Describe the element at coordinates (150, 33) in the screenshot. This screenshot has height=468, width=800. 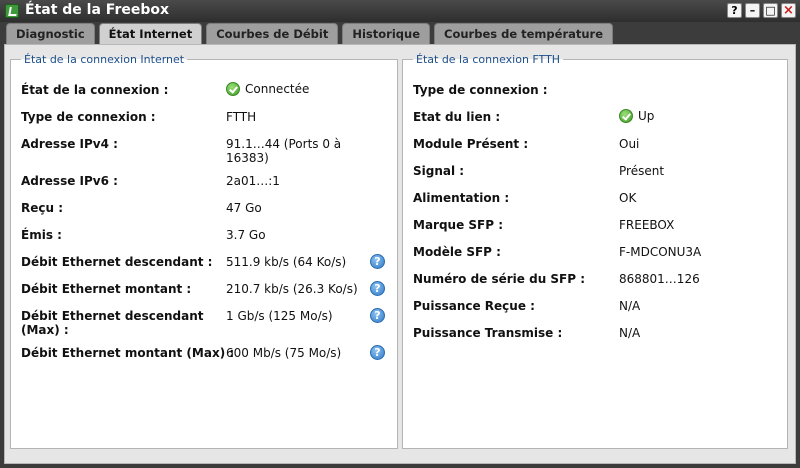
I see `tab-etat-internet: État Internet` at that location.